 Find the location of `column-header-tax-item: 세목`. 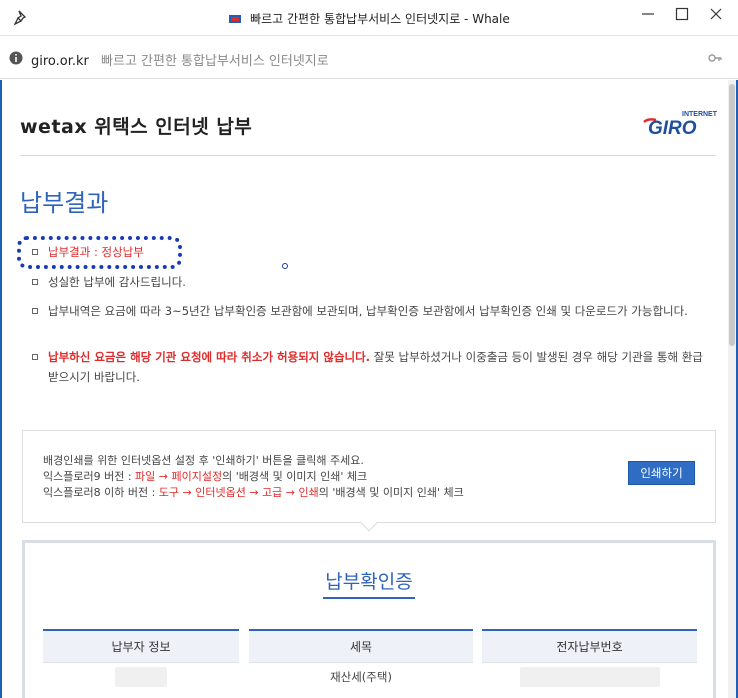

column-header-tax-item: 세목 is located at coordinates (361, 646).